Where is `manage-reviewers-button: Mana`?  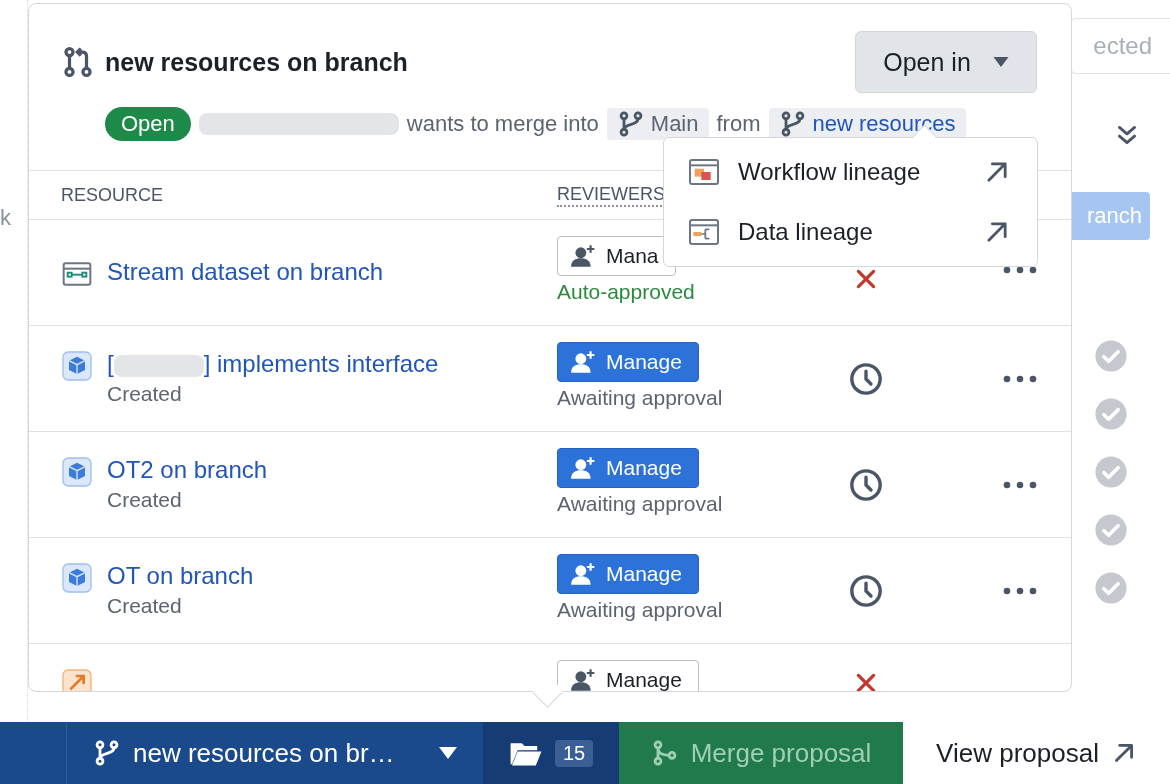 manage-reviewers-button: Mana is located at coordinates (616, 256).